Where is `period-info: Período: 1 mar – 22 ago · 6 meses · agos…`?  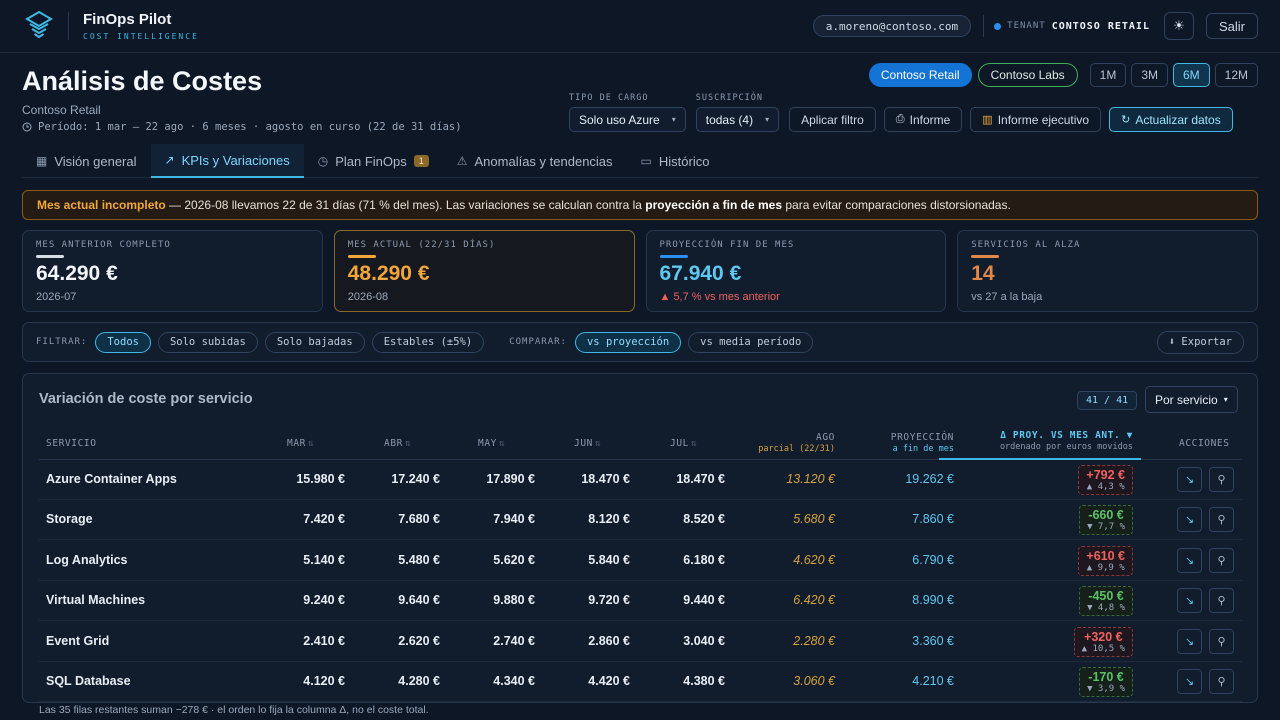
period-info: Período: 1 mar – 22 ago · 6 meses · agos… is located at coordinates (242, 127).